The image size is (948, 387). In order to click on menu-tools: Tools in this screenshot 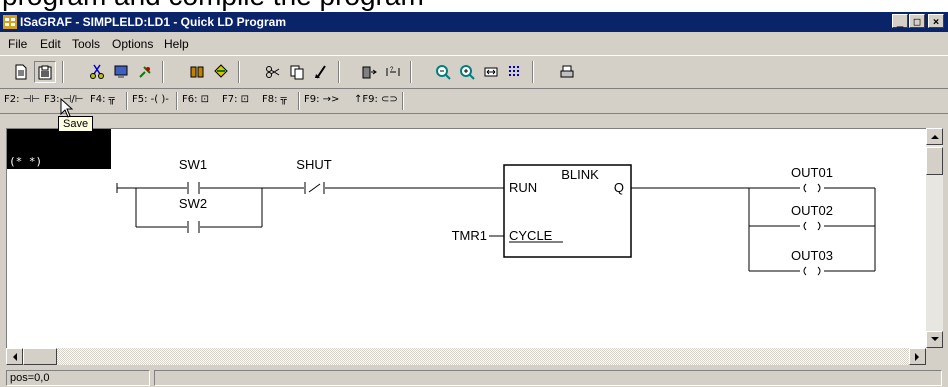, I will do `click(86, 44)`.